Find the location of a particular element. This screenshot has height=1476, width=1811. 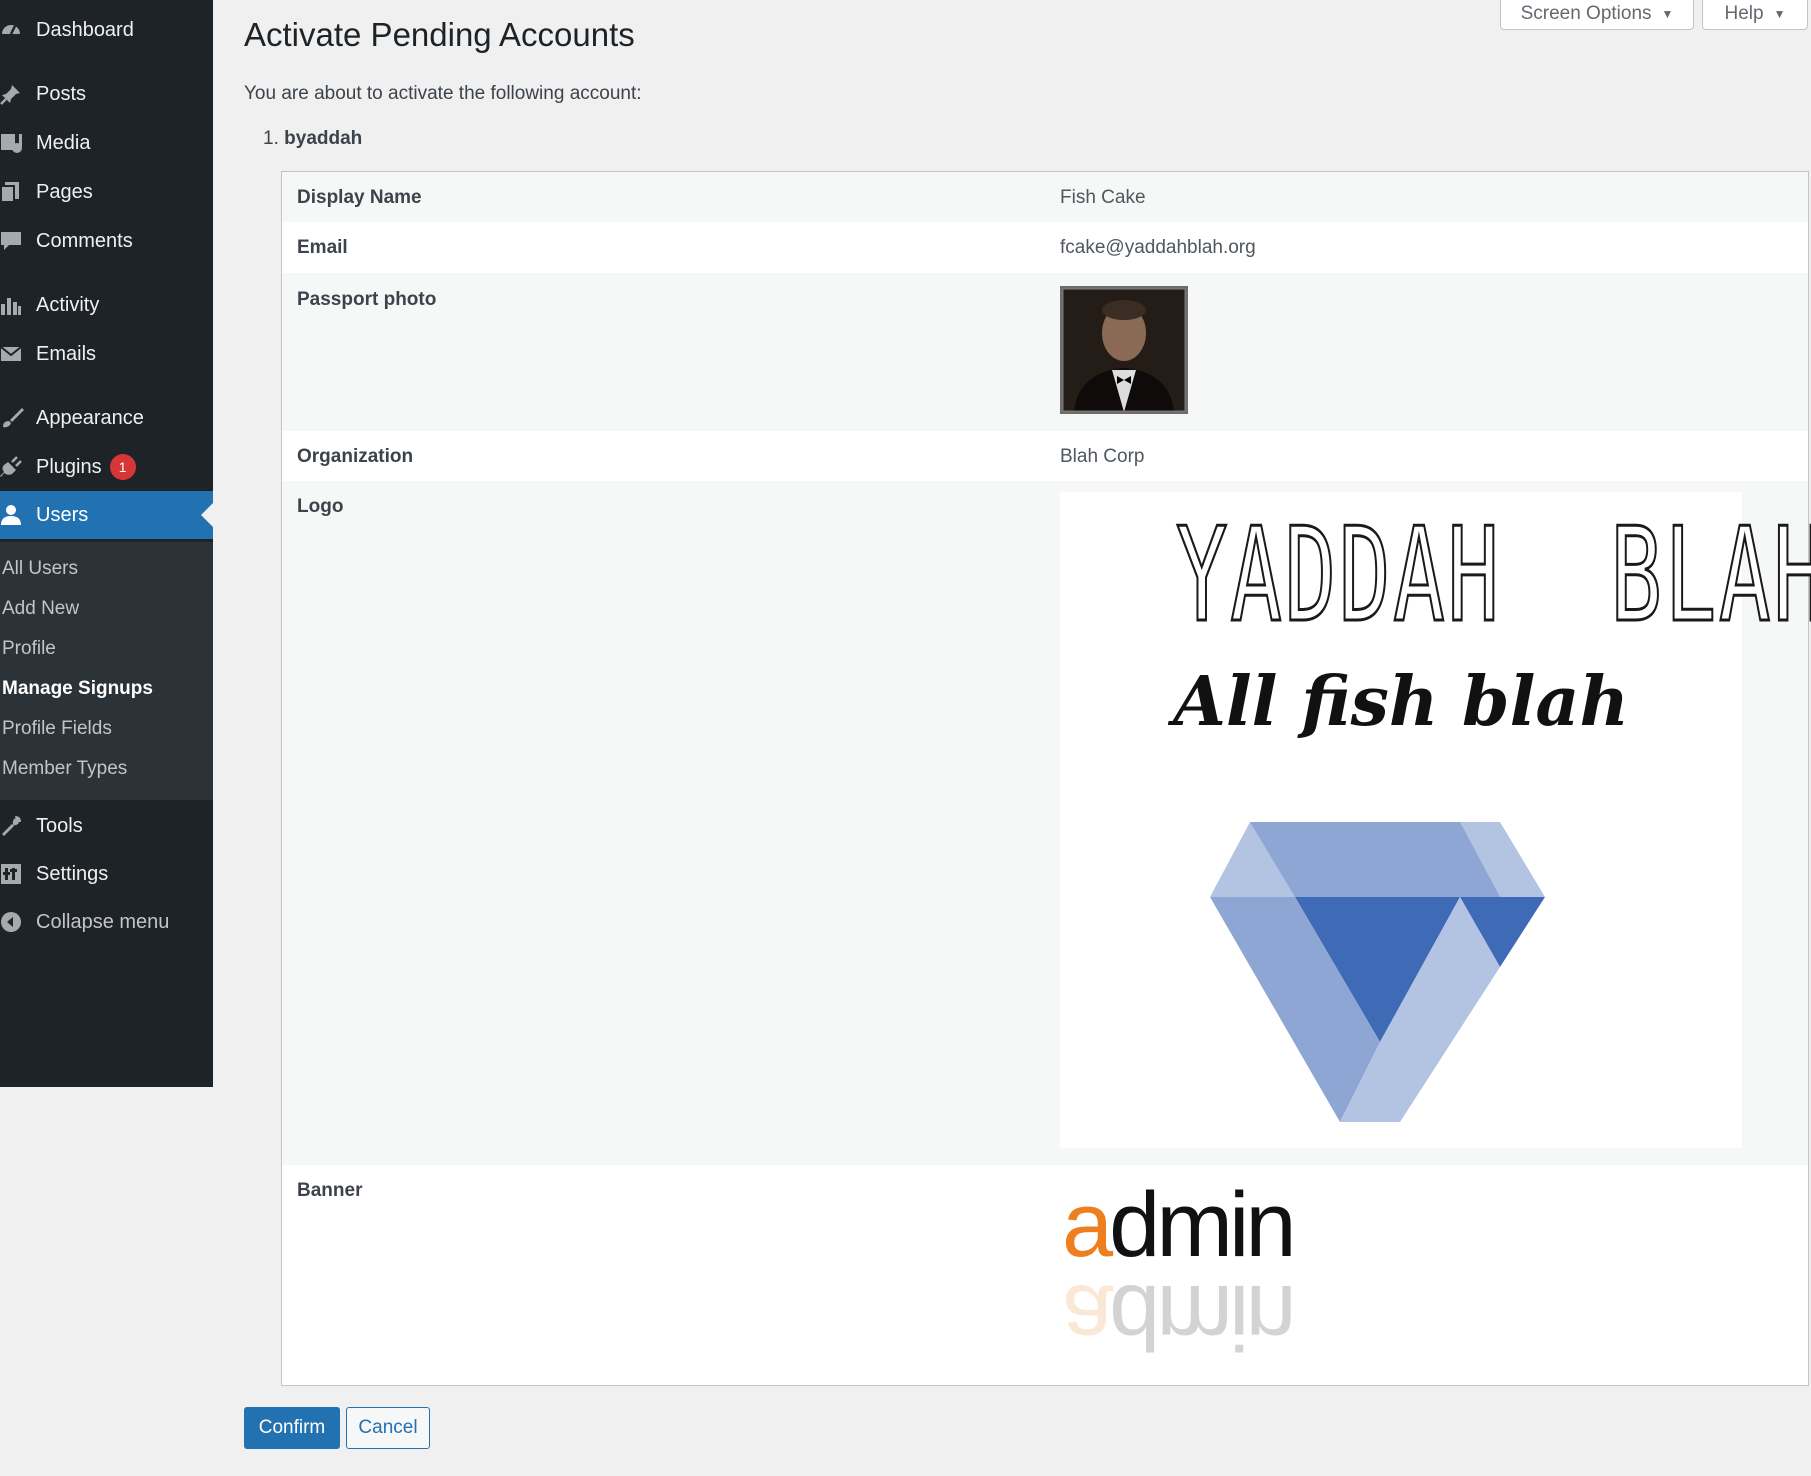

dashboard-icon is located at coordinates (18, 30).